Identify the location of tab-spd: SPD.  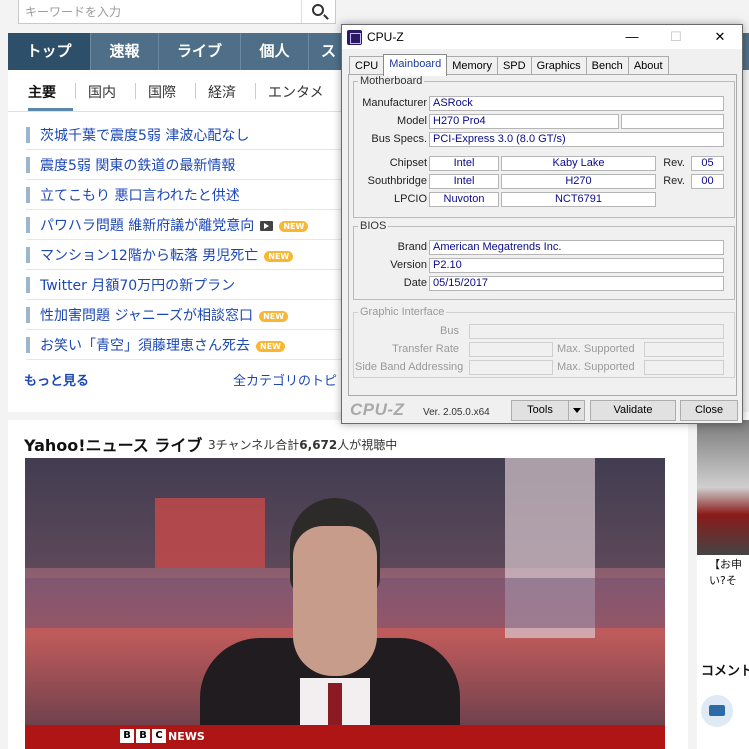
(514, 65).